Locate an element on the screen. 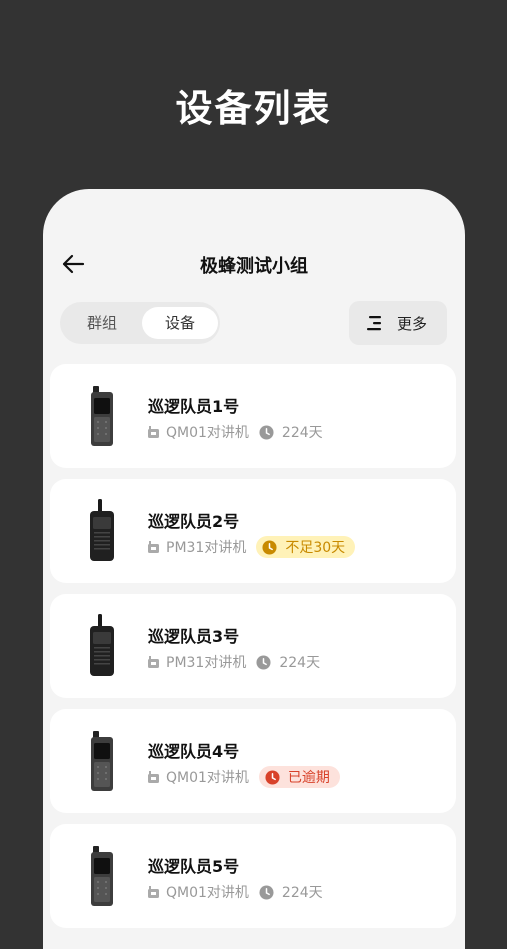 This screenshot has height=949, width=507. tab-device: 设备 is located at coordinates (180, 323).